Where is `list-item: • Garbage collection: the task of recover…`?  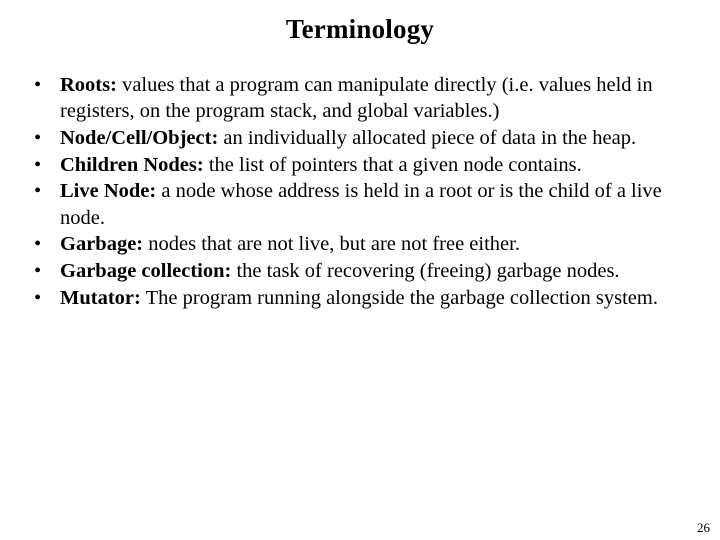 list-item: • Garbage collection: the task of recover… is located at coordinates (360, 271).